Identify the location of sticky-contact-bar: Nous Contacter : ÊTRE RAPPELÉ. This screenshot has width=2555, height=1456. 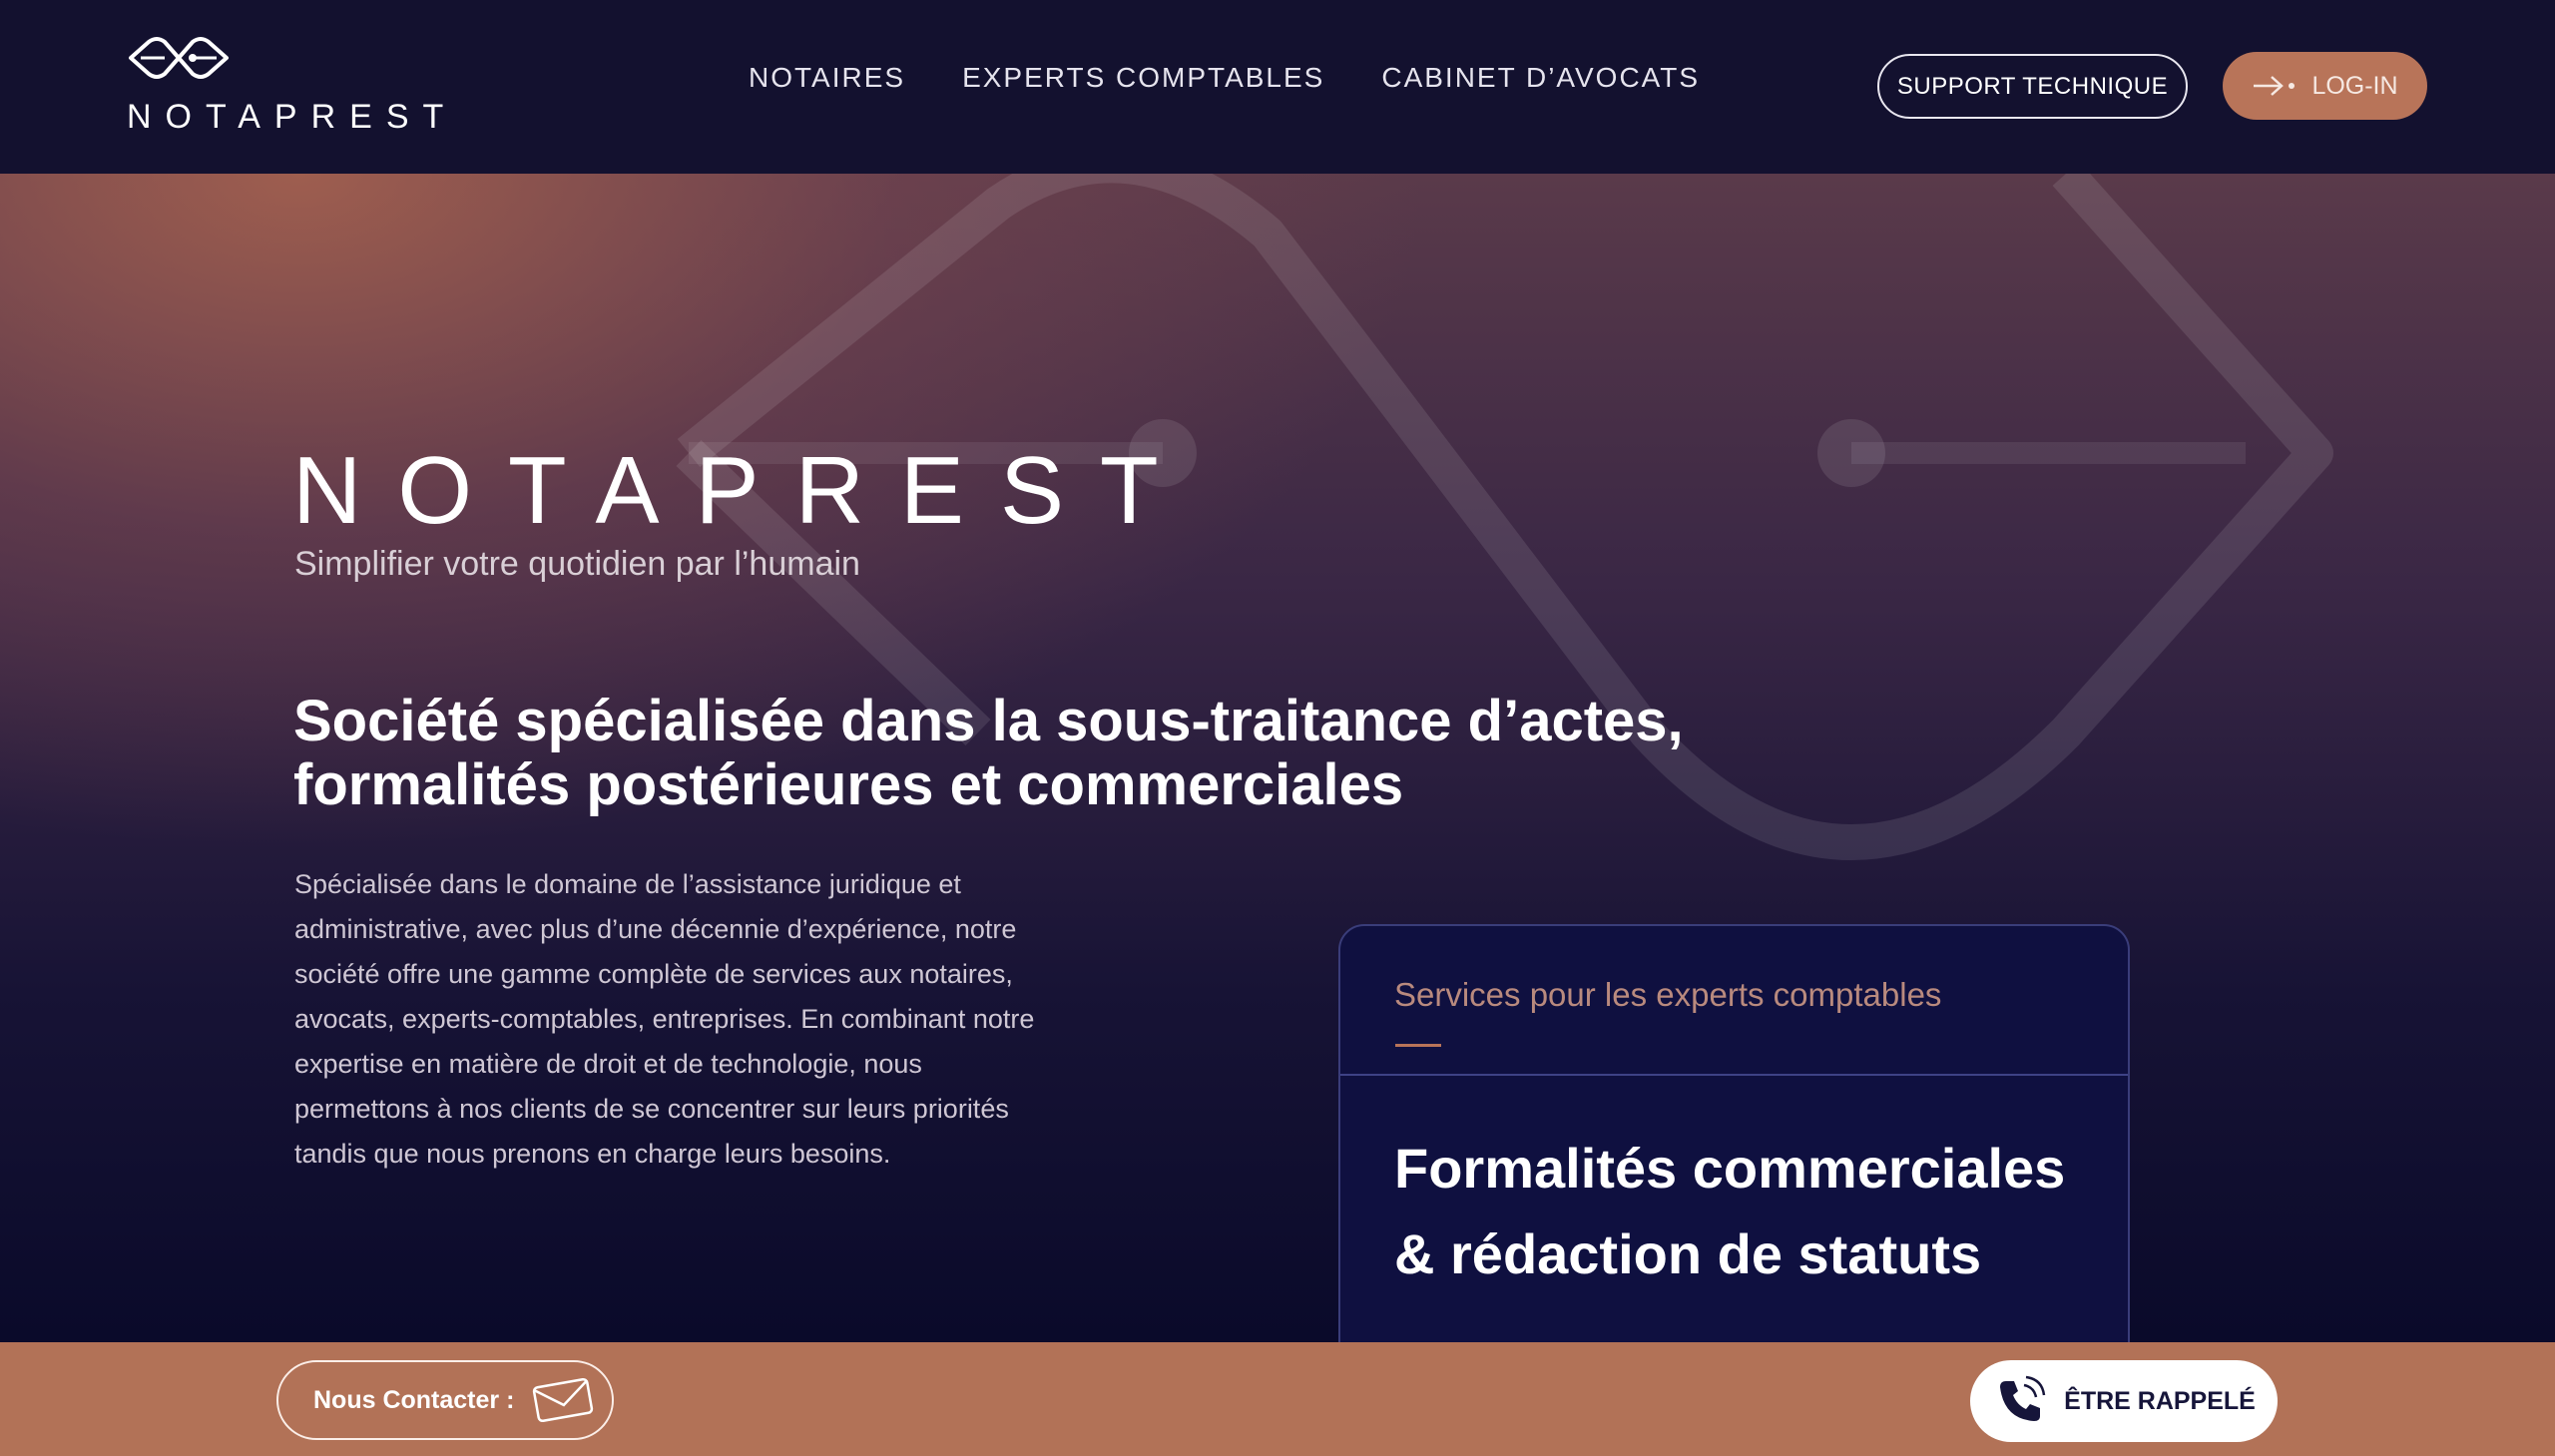
(1277, 1399).